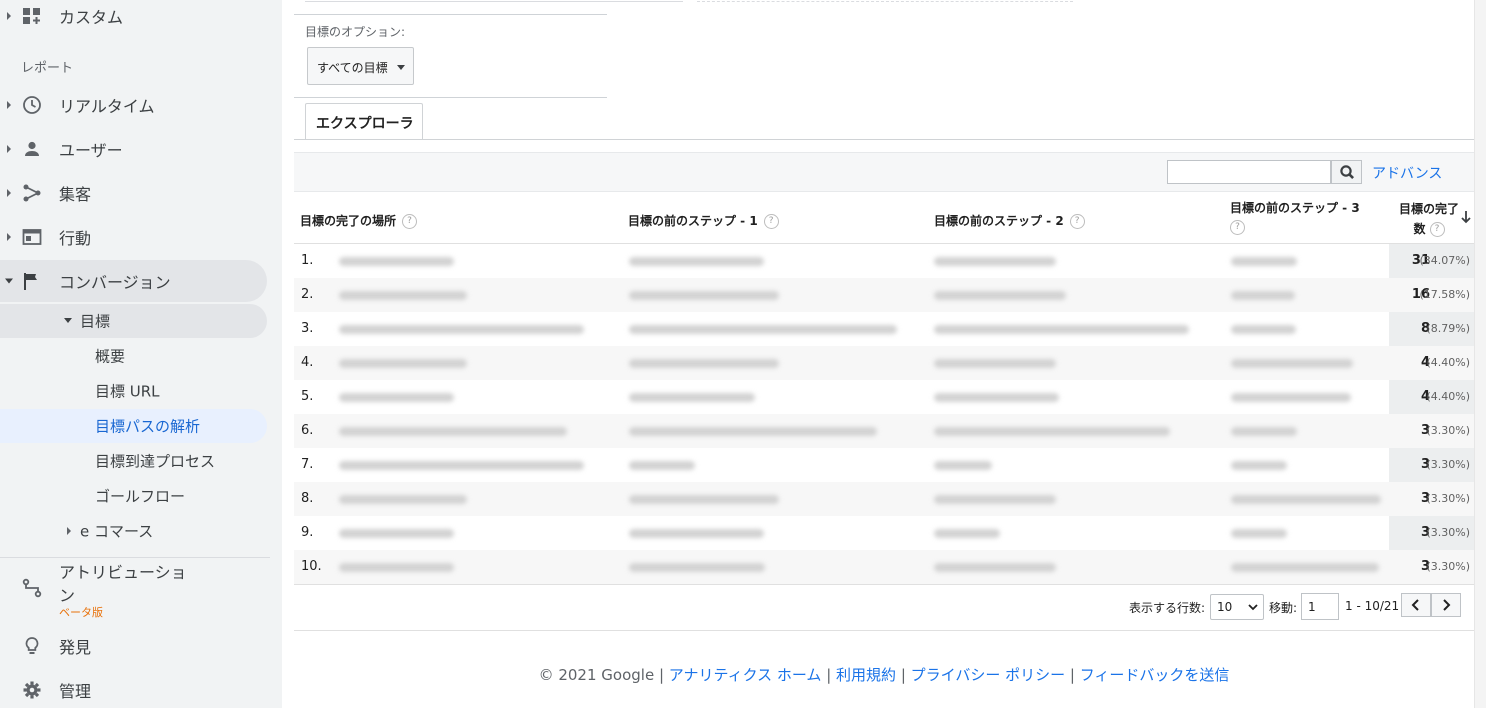  What do you see at coordinates (884, 295) in the screenshot?
I see `table-row: 2. 16 (17.58%)` at bounding box center [884, 295].